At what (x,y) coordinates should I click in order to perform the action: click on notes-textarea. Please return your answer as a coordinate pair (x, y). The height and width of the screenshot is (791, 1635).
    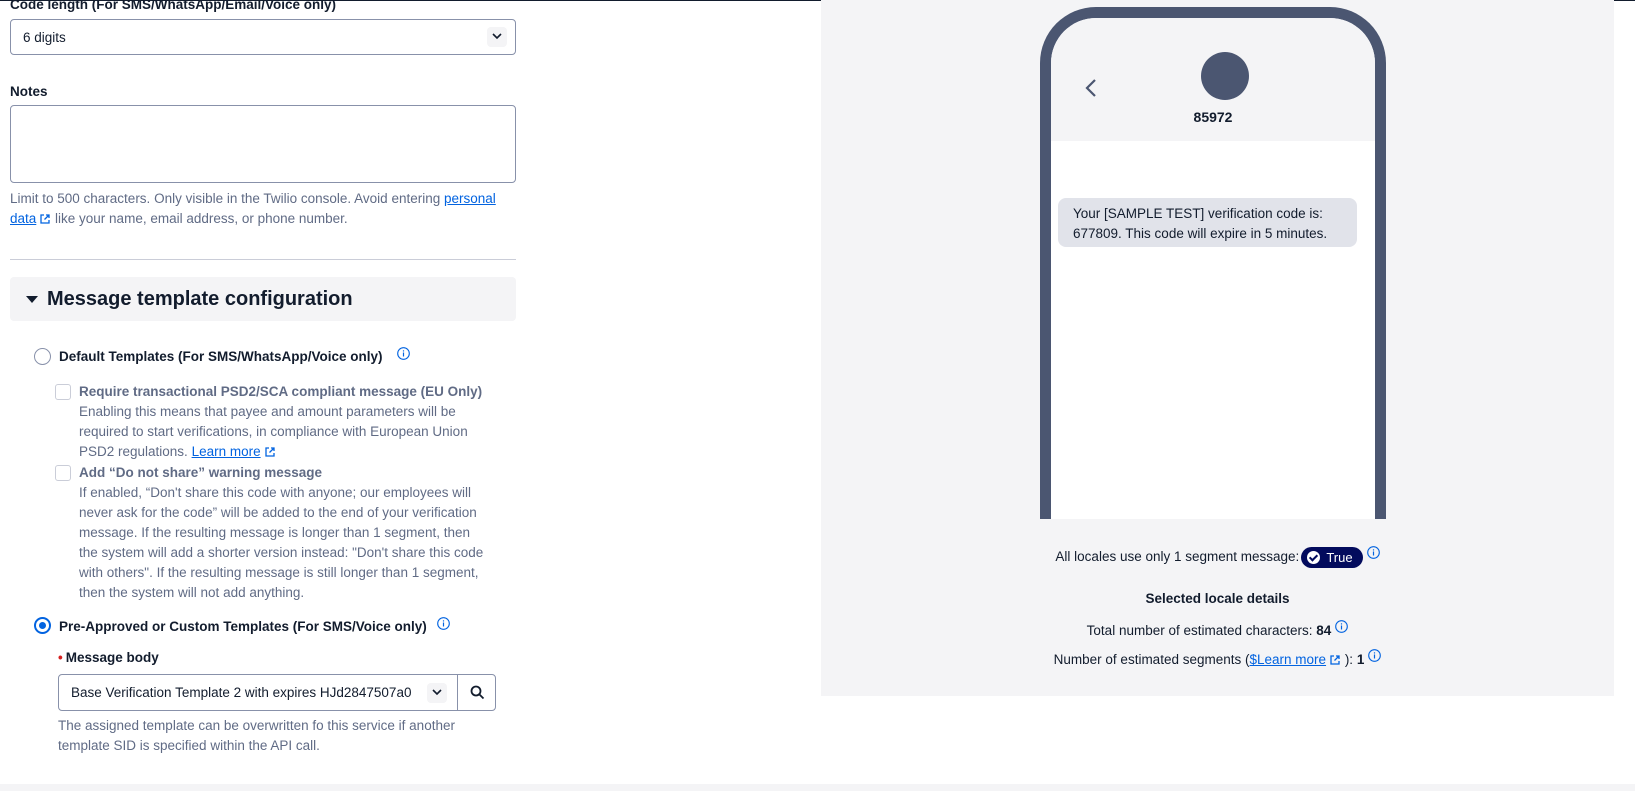
    Looking at the image, I should click on (263, 144).